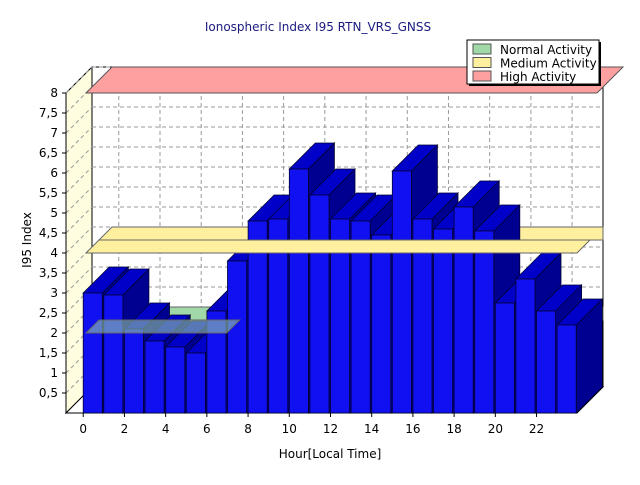 The height and width of the screenshot is (485, 640). What do you see at coordinates (54, 253) in the screenshot?
I see `y-tick-label: 4` at bounding box center [54, 253].